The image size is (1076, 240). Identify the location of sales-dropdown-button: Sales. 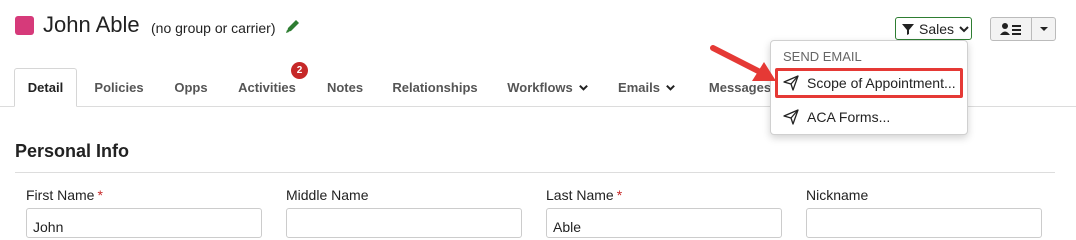
(933, 28).